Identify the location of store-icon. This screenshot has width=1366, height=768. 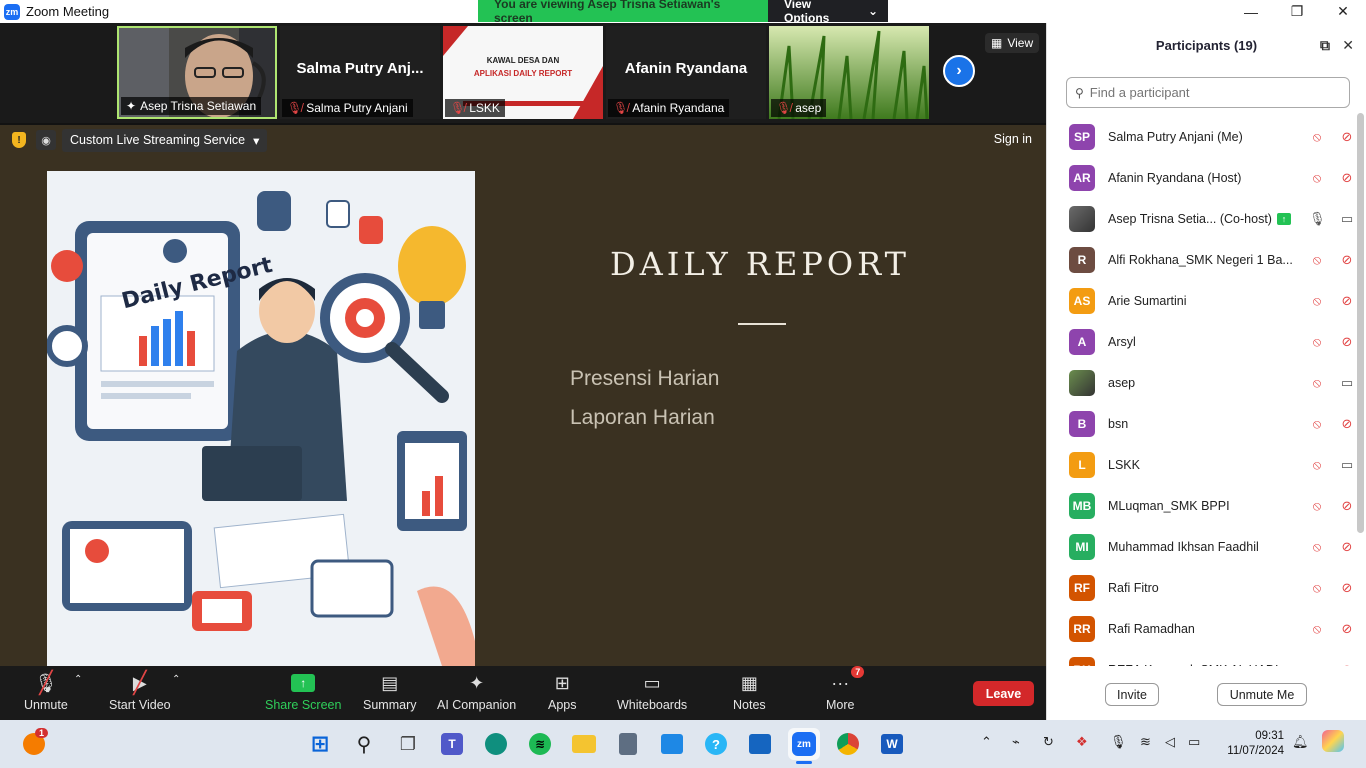
(672, 744).